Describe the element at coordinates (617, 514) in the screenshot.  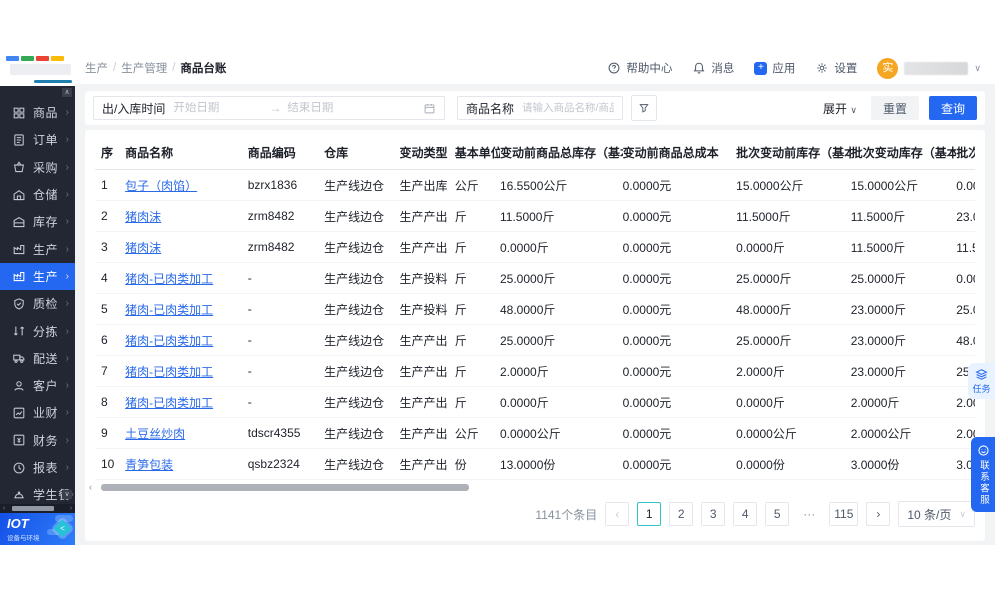
I see `prev-page-button: ‹` at that location.